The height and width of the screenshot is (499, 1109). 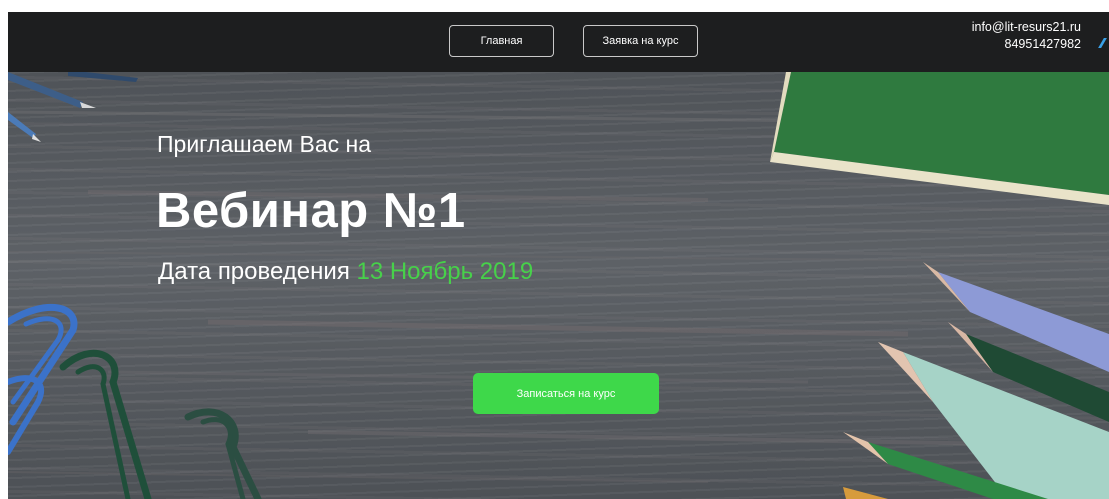 What do you see at coordinates (976, 380) in the screenshot?
I see `pencil-decoration` at bounding box center [976, 380].